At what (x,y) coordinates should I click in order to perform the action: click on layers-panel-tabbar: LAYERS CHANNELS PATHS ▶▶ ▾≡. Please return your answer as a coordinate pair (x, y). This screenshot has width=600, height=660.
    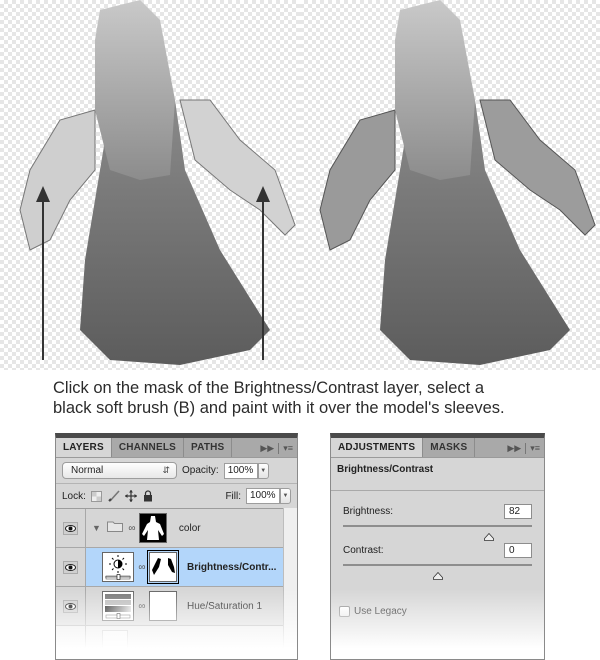
    Looking at the image, I should click on (176, 448).